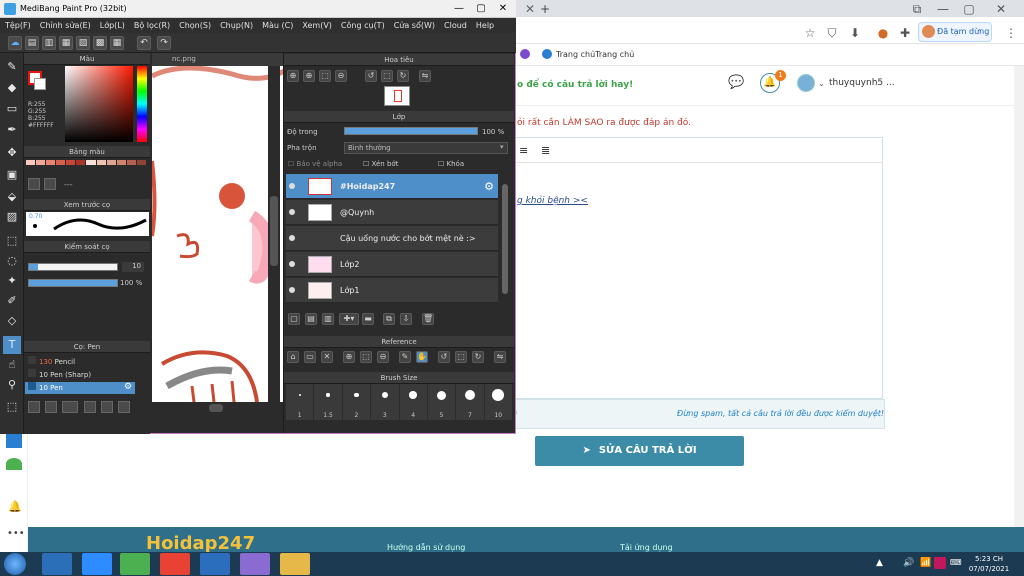 The width and height of the screenshot is (1024, 576). I want to click on merge-layer-icon: ⇩, so click(406, 319).